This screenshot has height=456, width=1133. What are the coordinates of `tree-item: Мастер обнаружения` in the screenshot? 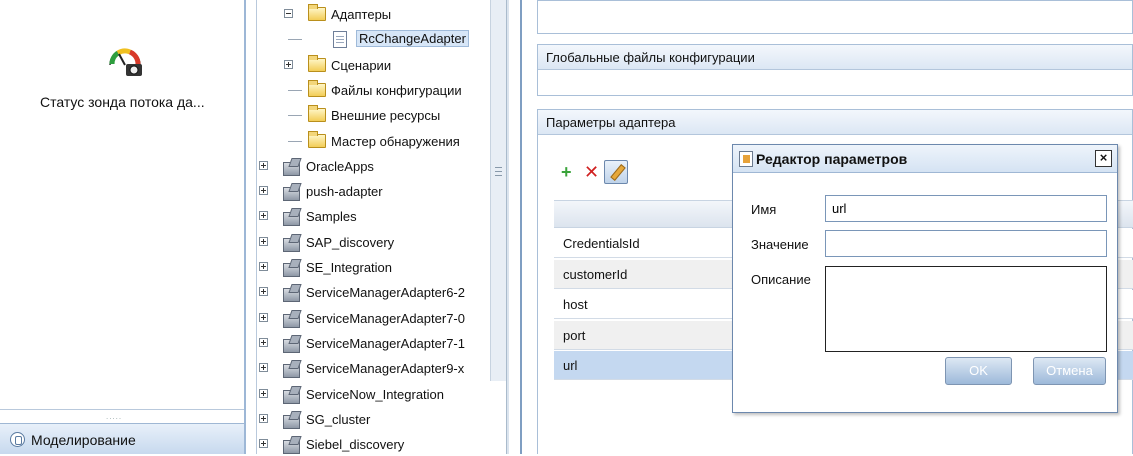 It's located at (373, 141).